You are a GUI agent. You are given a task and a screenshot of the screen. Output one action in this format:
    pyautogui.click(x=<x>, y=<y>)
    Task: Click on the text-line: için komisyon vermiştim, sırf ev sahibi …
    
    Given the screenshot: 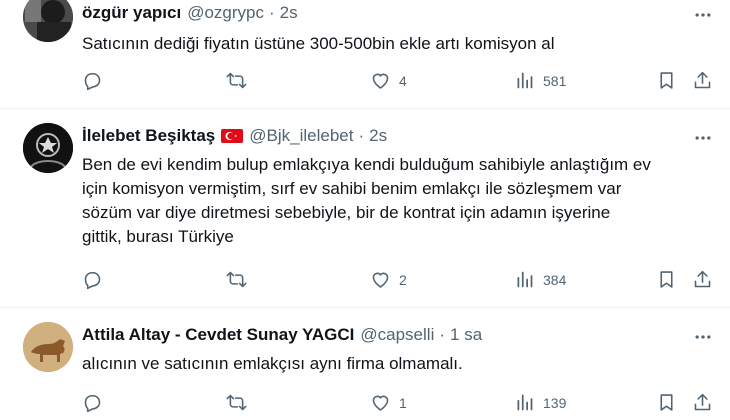 What is the action you would take?
    pyautogui.click(x=352, y=188)
    